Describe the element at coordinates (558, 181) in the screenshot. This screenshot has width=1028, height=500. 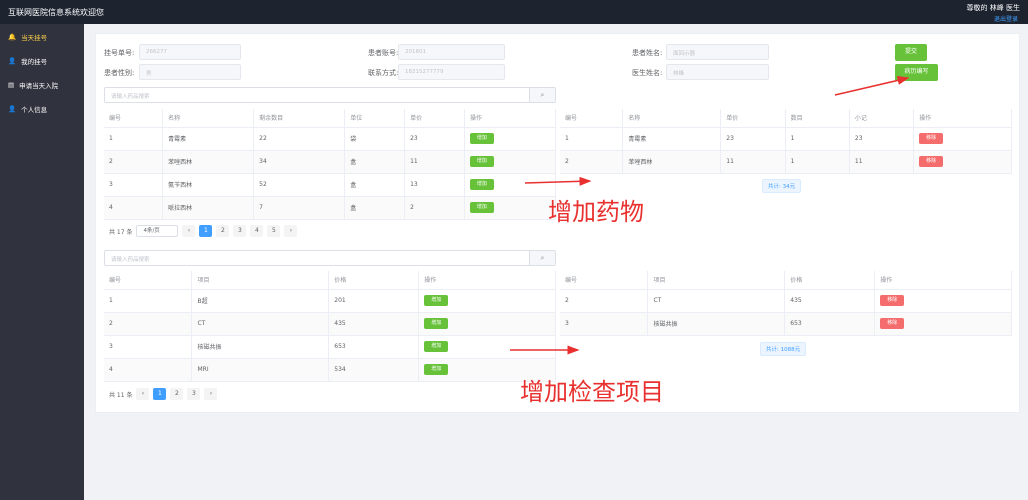
I see `arrow-drugs` at that location.